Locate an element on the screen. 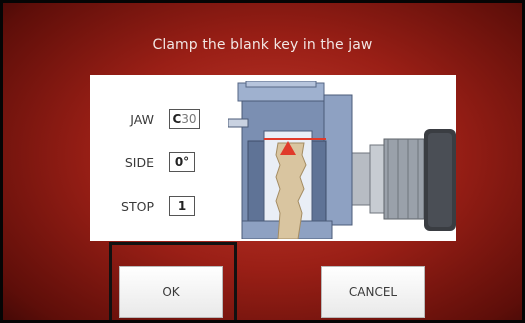 The height and width of the screenshot is (323, 525). side-value: 0° is located at coordinates (182, 162).